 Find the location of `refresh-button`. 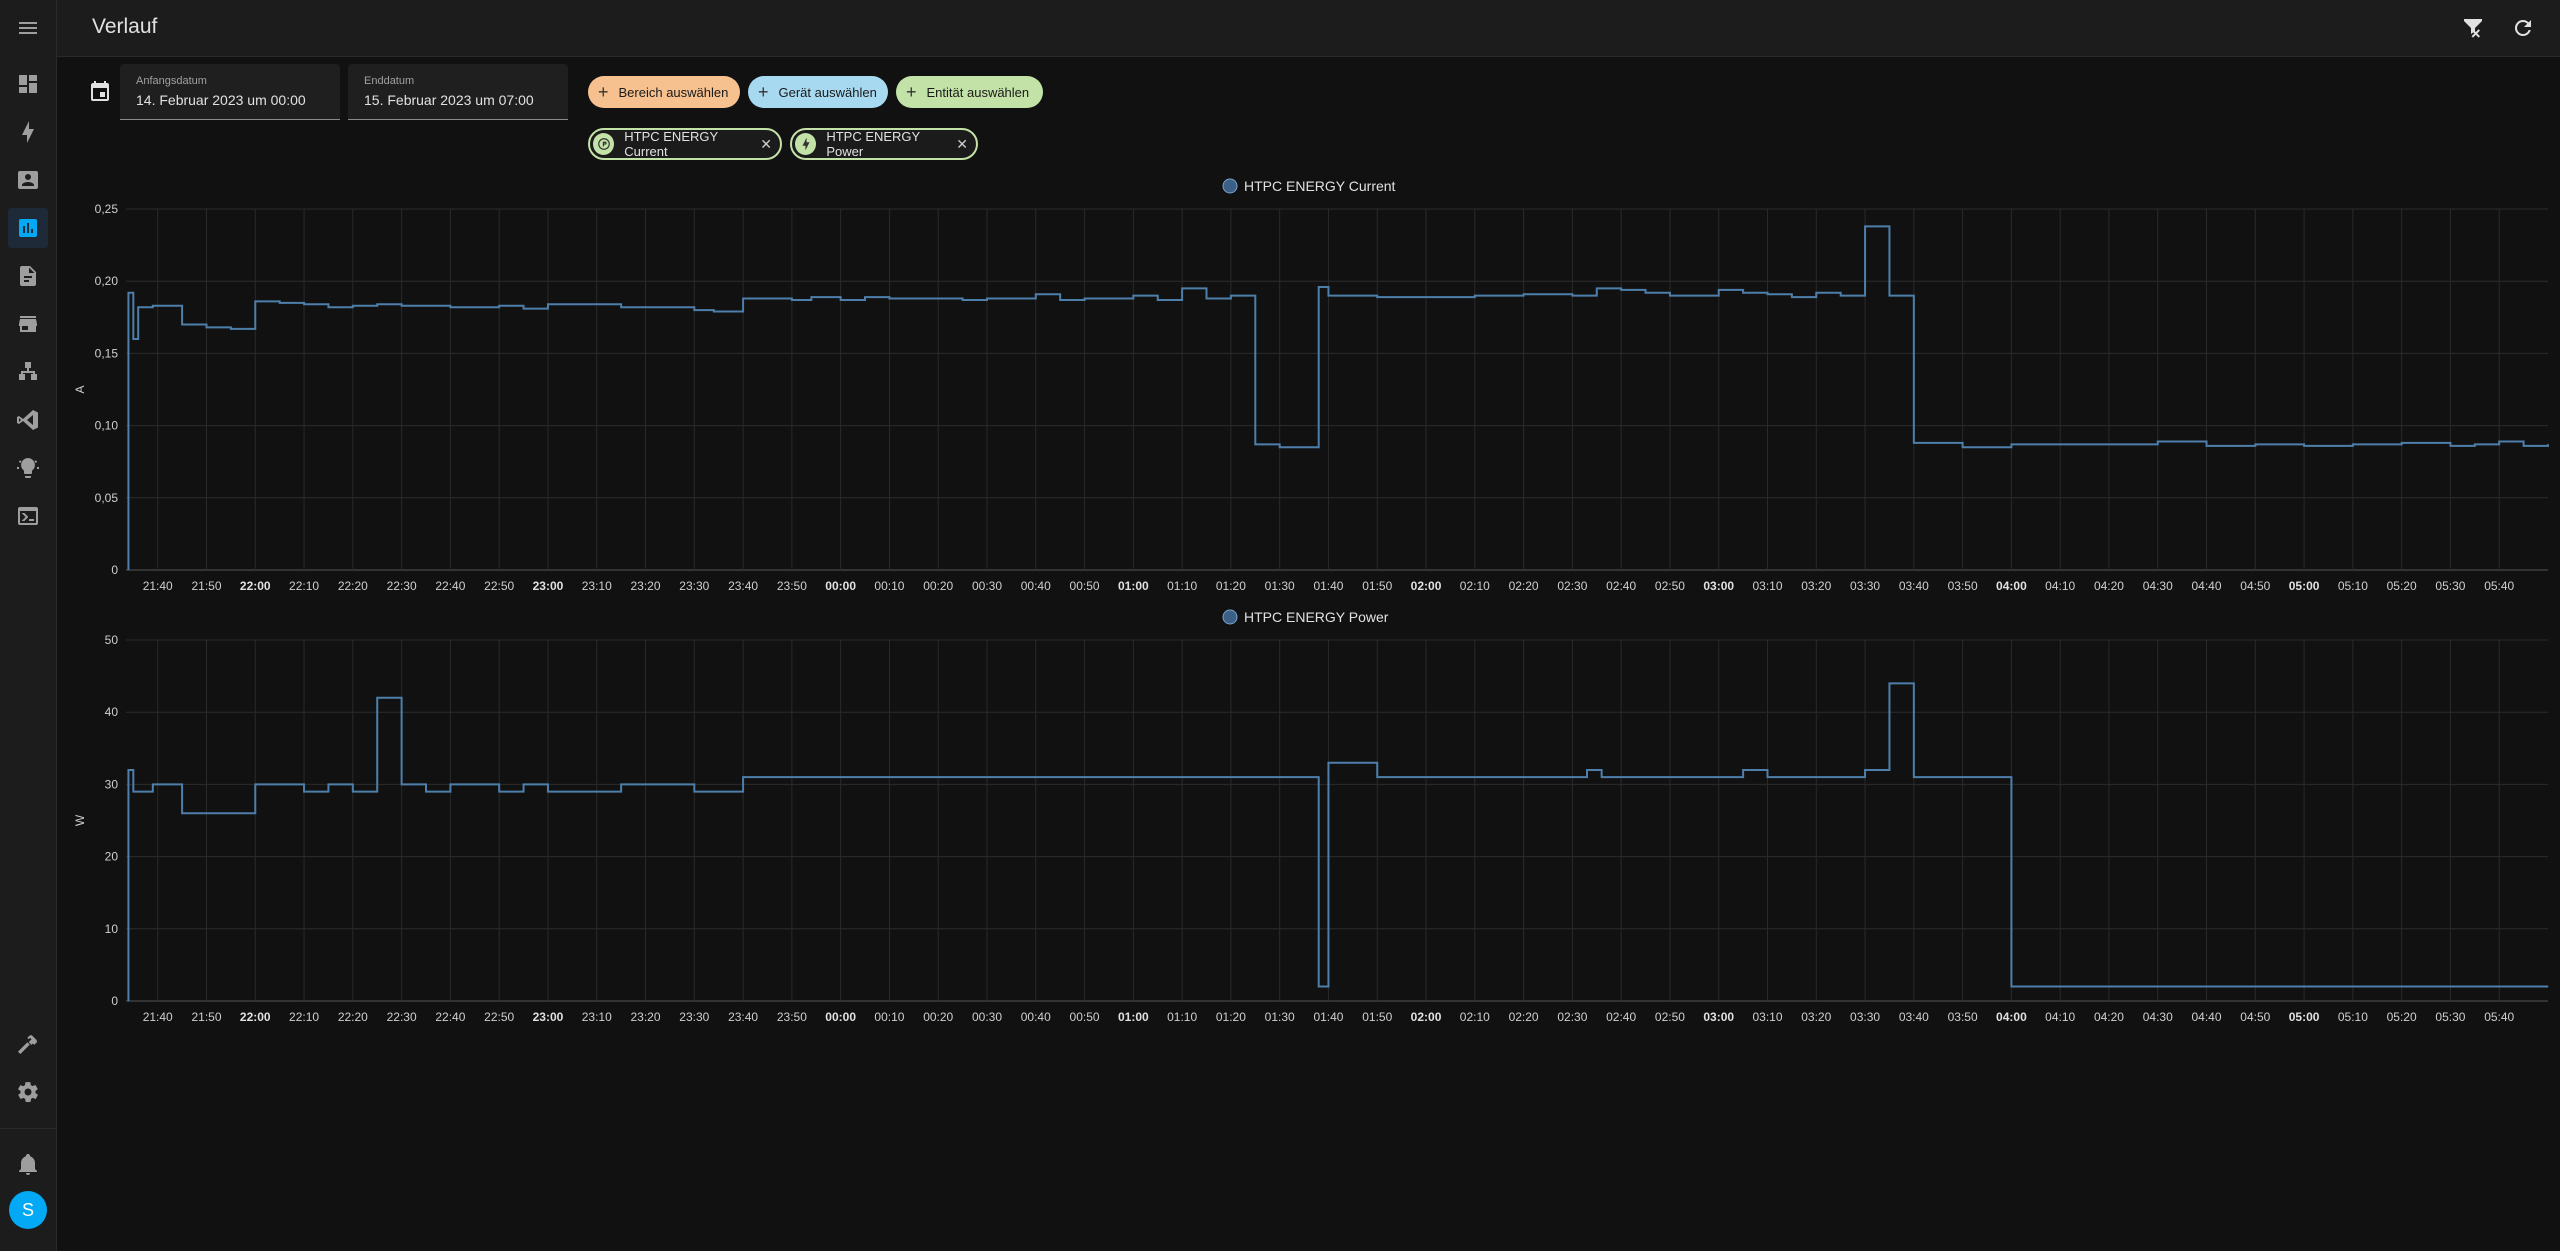

refresh-button is located at coordinates (2523, 28).